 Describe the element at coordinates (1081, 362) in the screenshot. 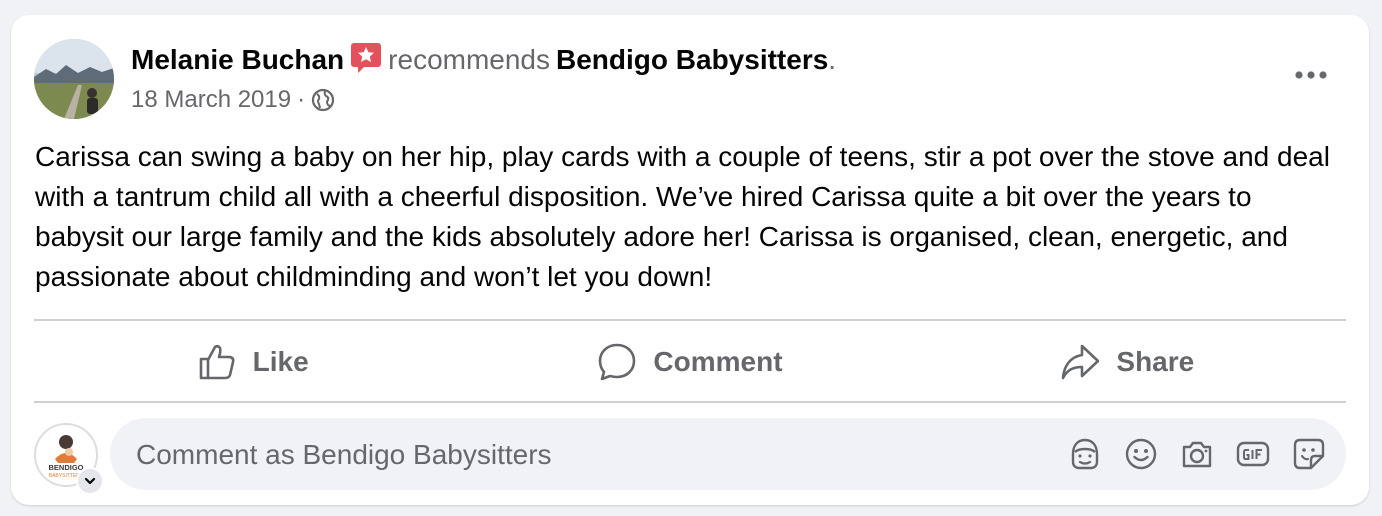

I see `share-arrow-icon` at that location.